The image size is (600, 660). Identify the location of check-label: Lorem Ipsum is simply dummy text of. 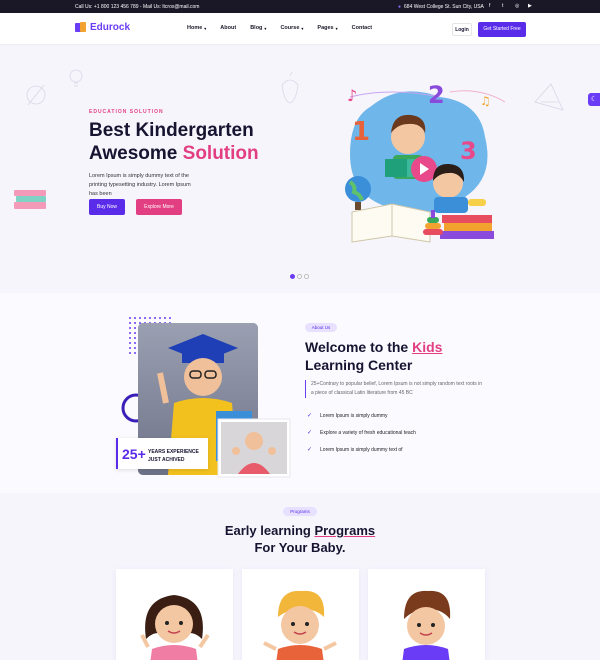
(361, 449).